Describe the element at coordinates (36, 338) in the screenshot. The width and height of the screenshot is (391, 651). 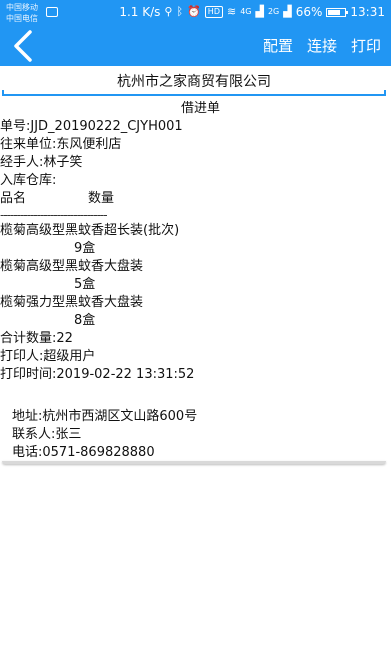
I see `total-quantity: 合计数量:22` at that location.